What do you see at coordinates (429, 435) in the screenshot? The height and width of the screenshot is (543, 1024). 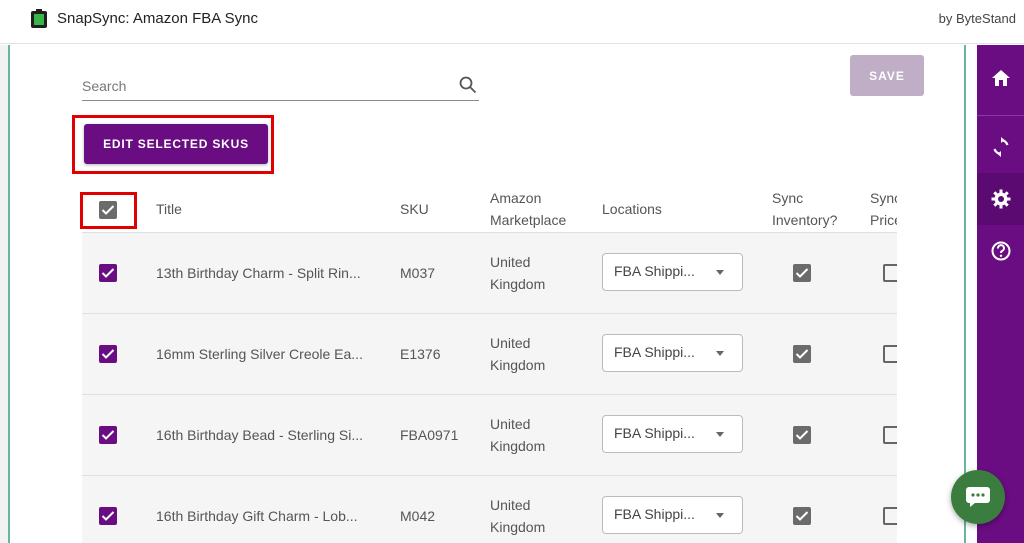 I see `row-sku: FBA0971` at bounding box center [429, 435].